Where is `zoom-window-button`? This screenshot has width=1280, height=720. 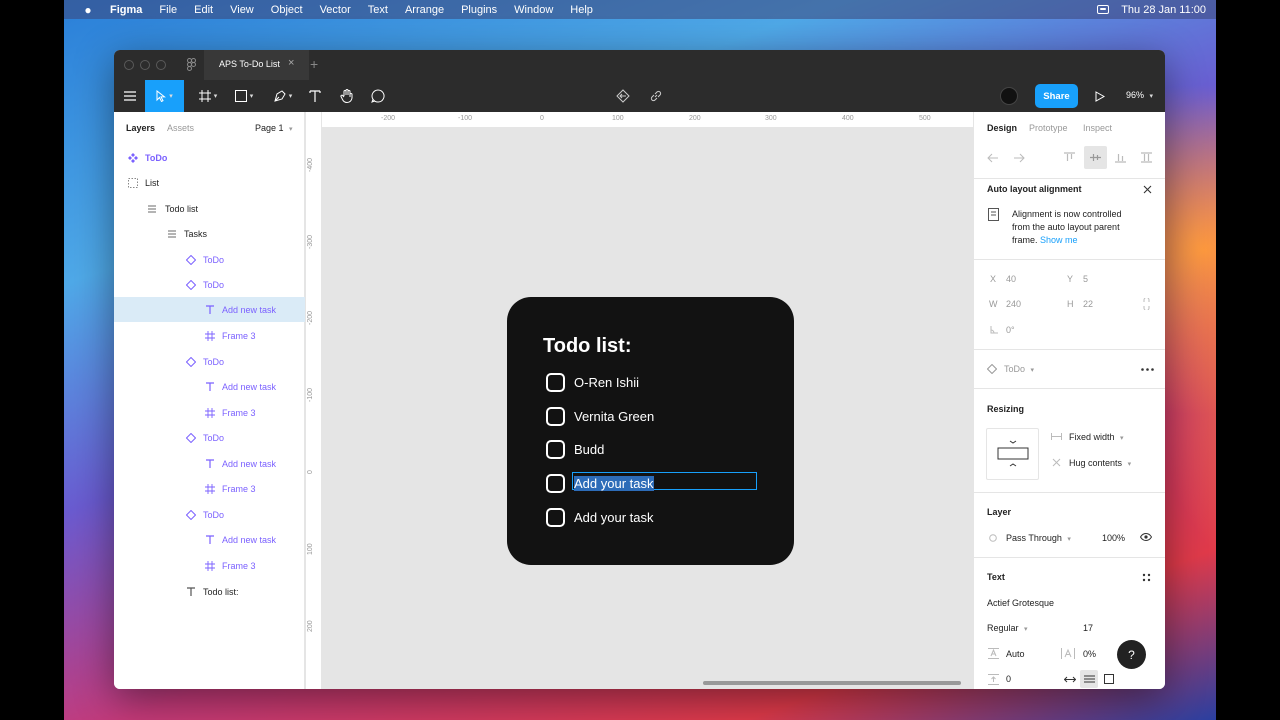 zoom-window-button is located at coordinates (161, 65).